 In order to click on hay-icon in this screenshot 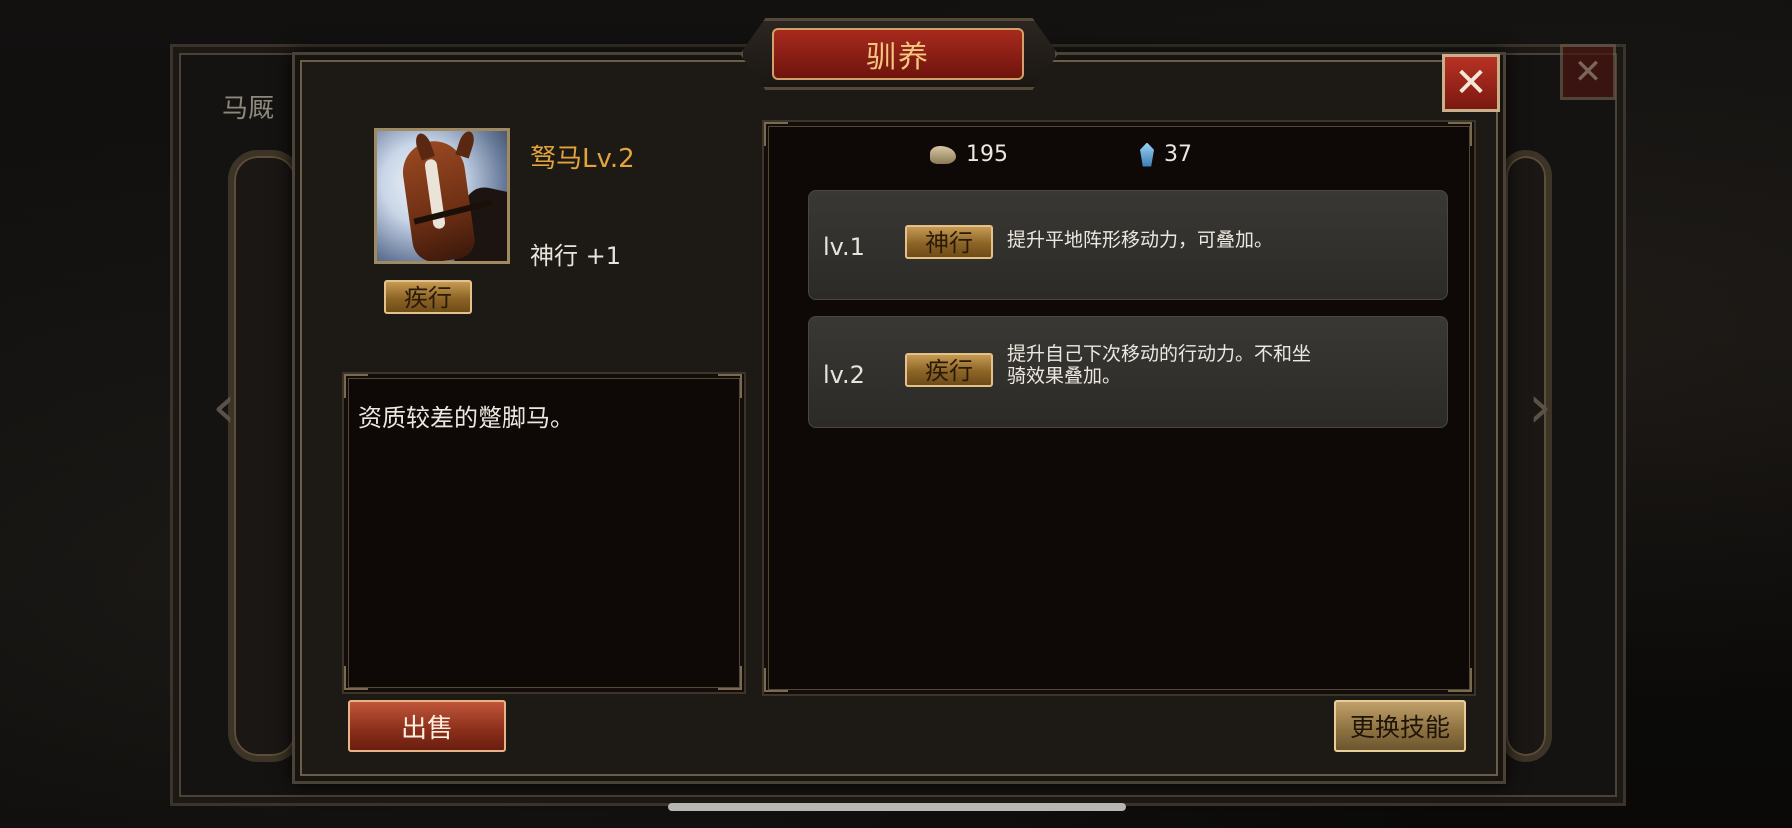, I will do `click(943, 154)`.